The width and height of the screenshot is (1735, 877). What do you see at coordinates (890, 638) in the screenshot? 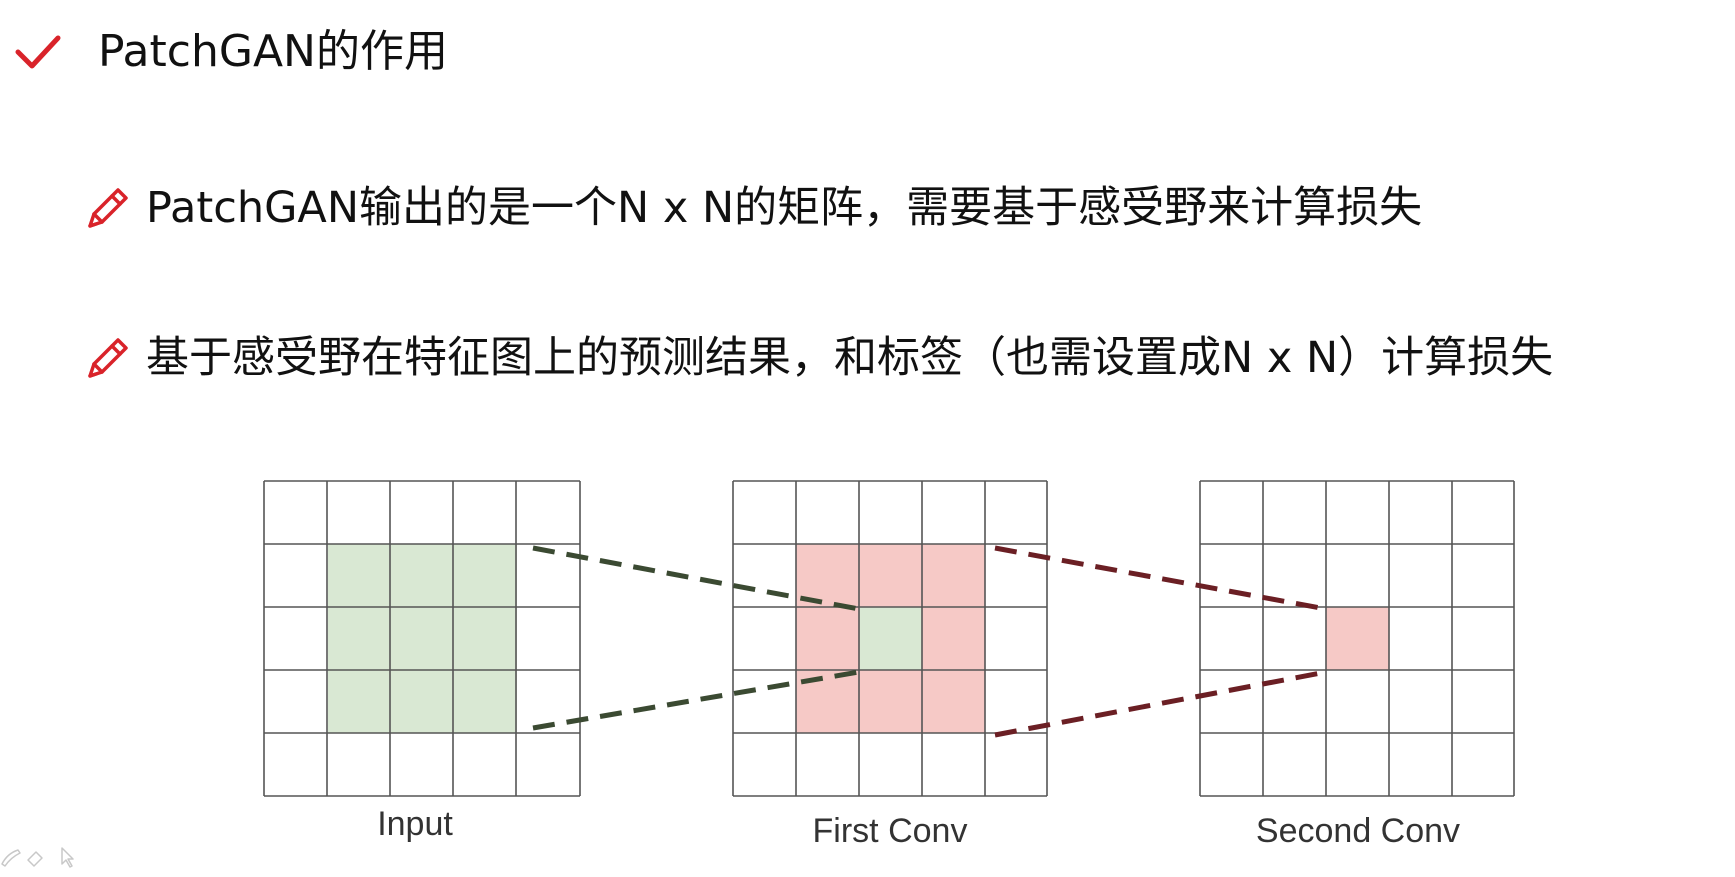
I see `first-conv-grid` at bounding box center [890, 638].